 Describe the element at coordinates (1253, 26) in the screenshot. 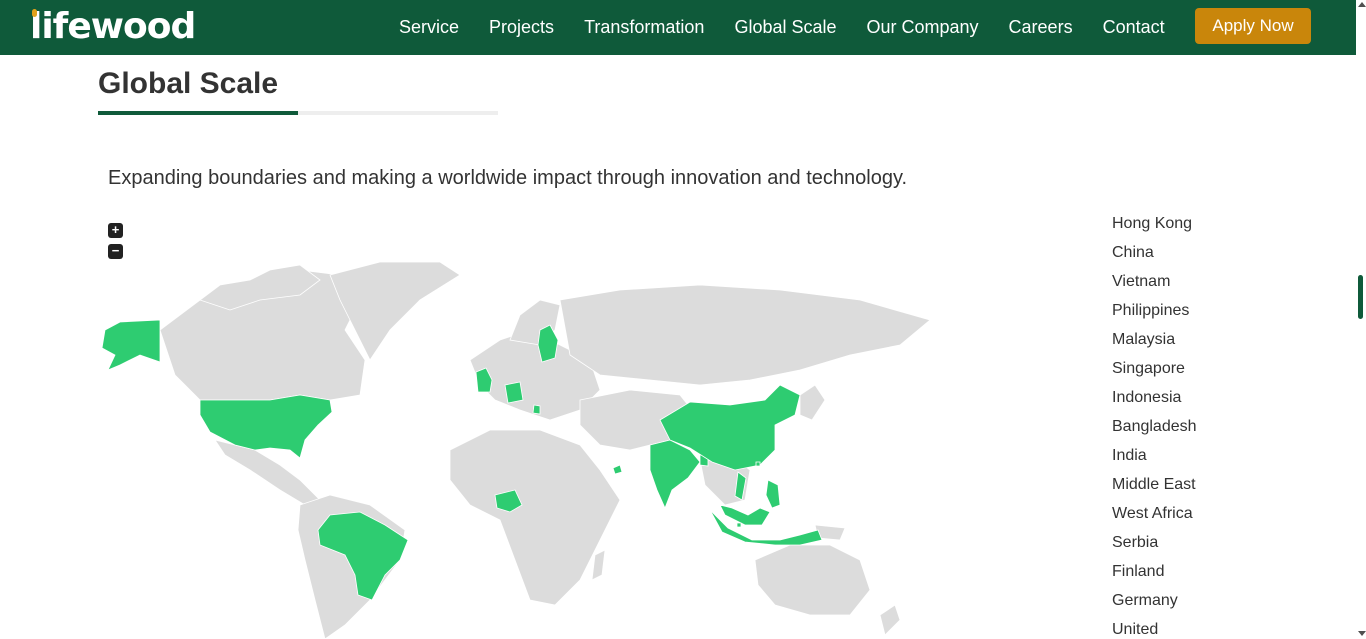

I see `apply-now-button: Apply Now` at that location.